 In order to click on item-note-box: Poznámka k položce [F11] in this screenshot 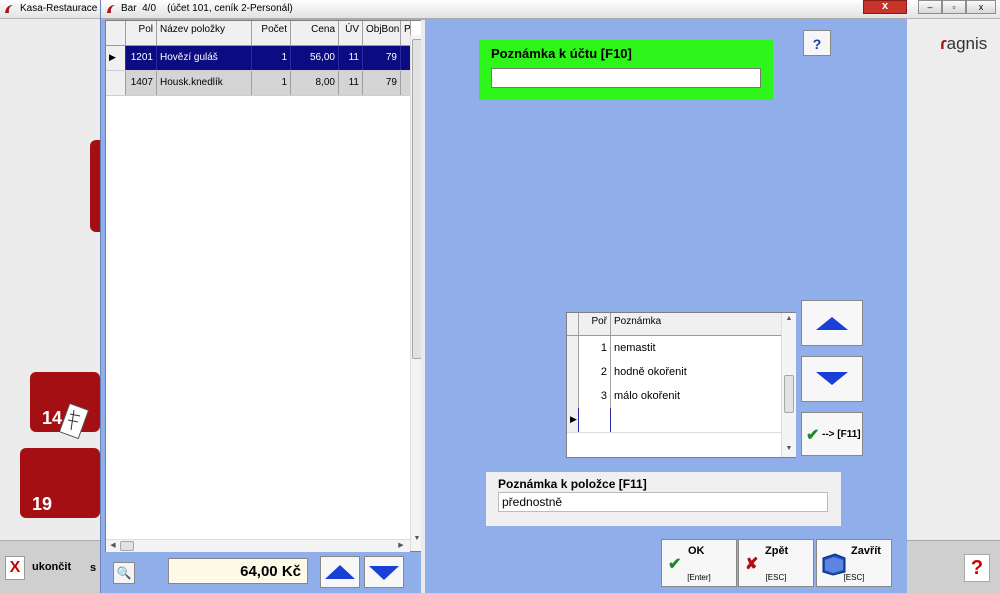, I will do `click(663, 499)`.